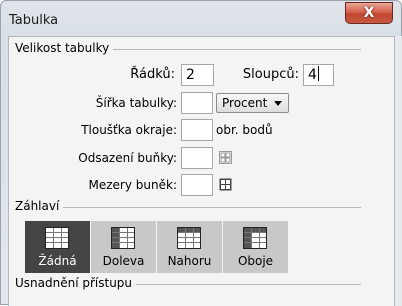 Image resolution: width=402 pixels, height=306 pixels. Describe the element at coordinates (270, 74) in the screenshot. I see `cols-label: Sloupců:` at that location.